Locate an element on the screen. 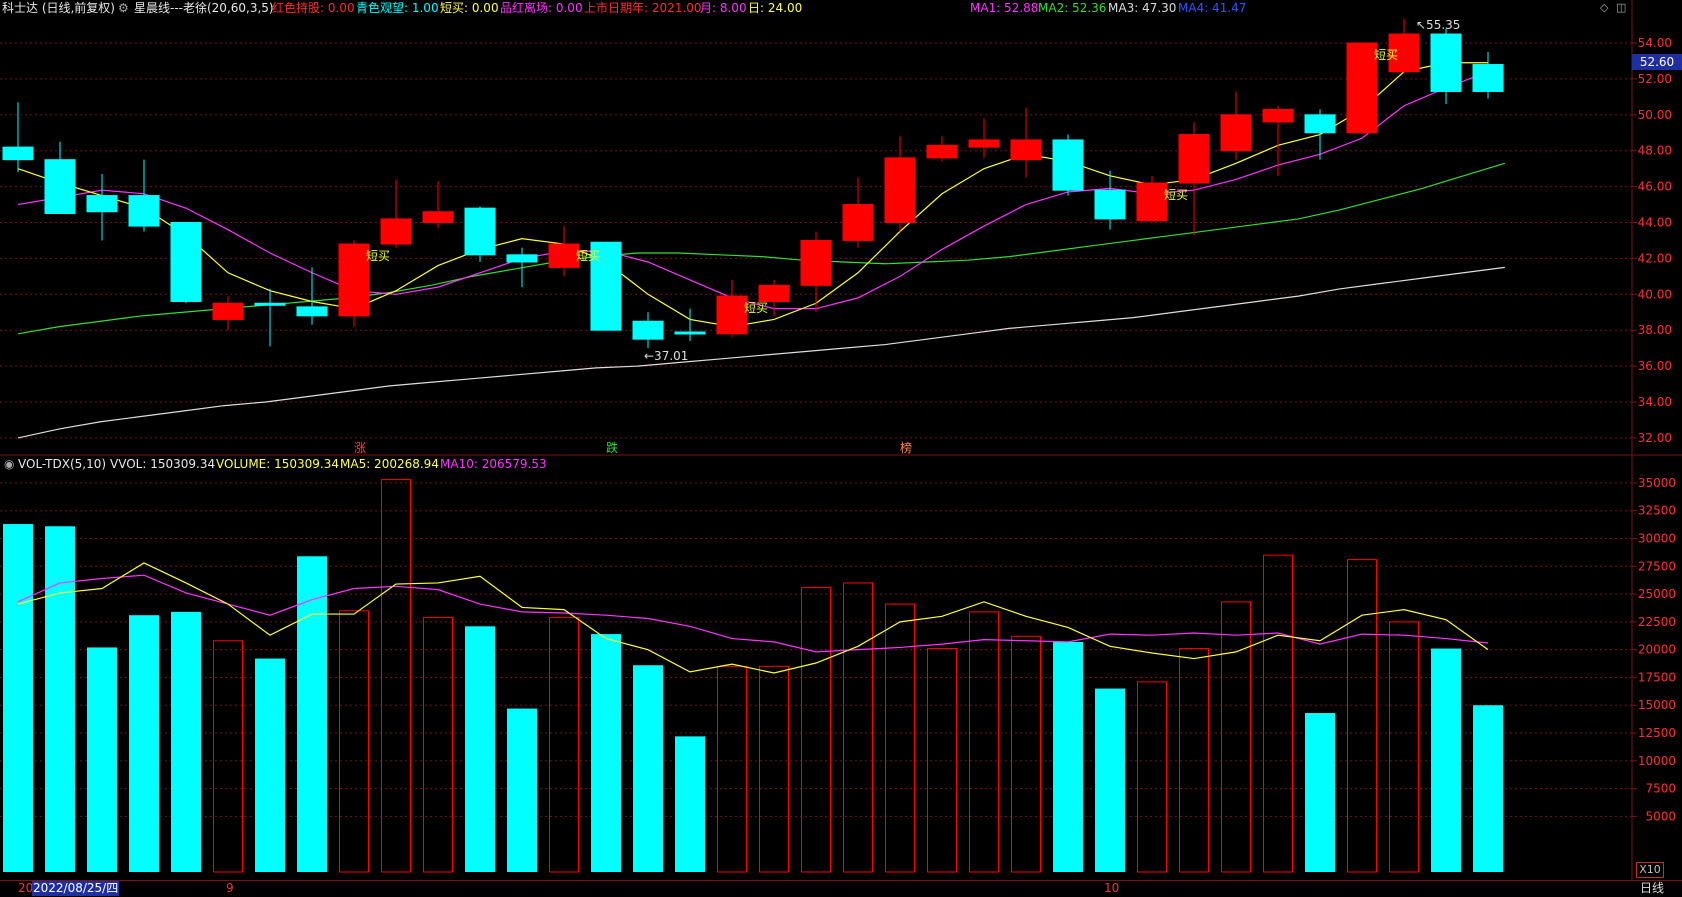  ma2-readout: MA2: 52.36 is located at coordinates (1072, 8).